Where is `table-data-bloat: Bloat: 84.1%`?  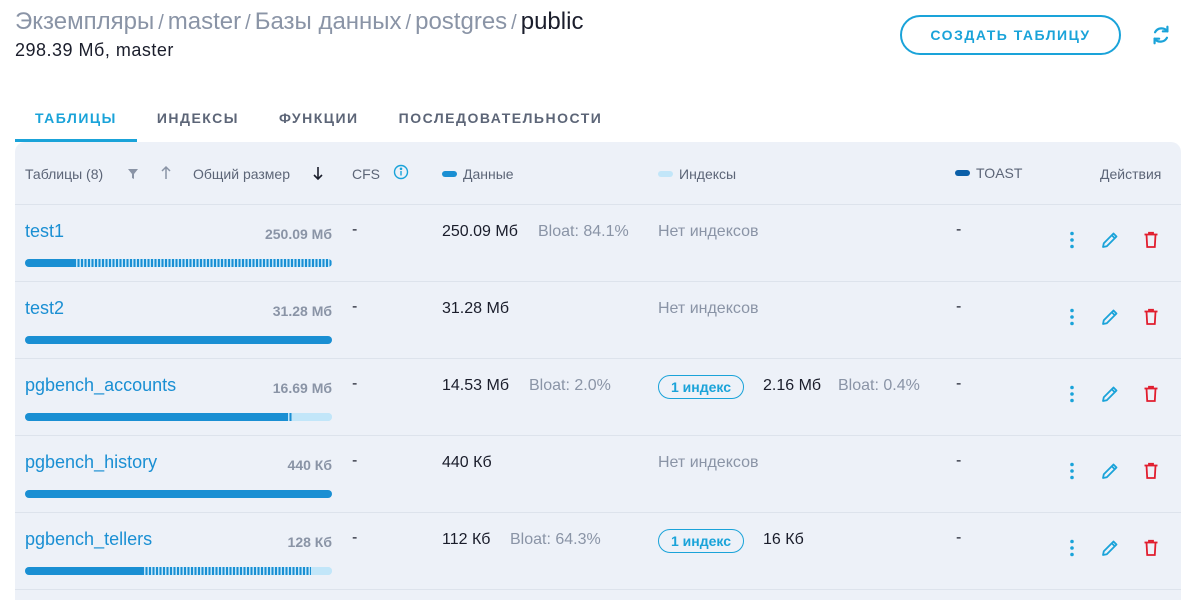 table-data-bloat: Bloat: 84.1% is located at coordinates (583, 231).